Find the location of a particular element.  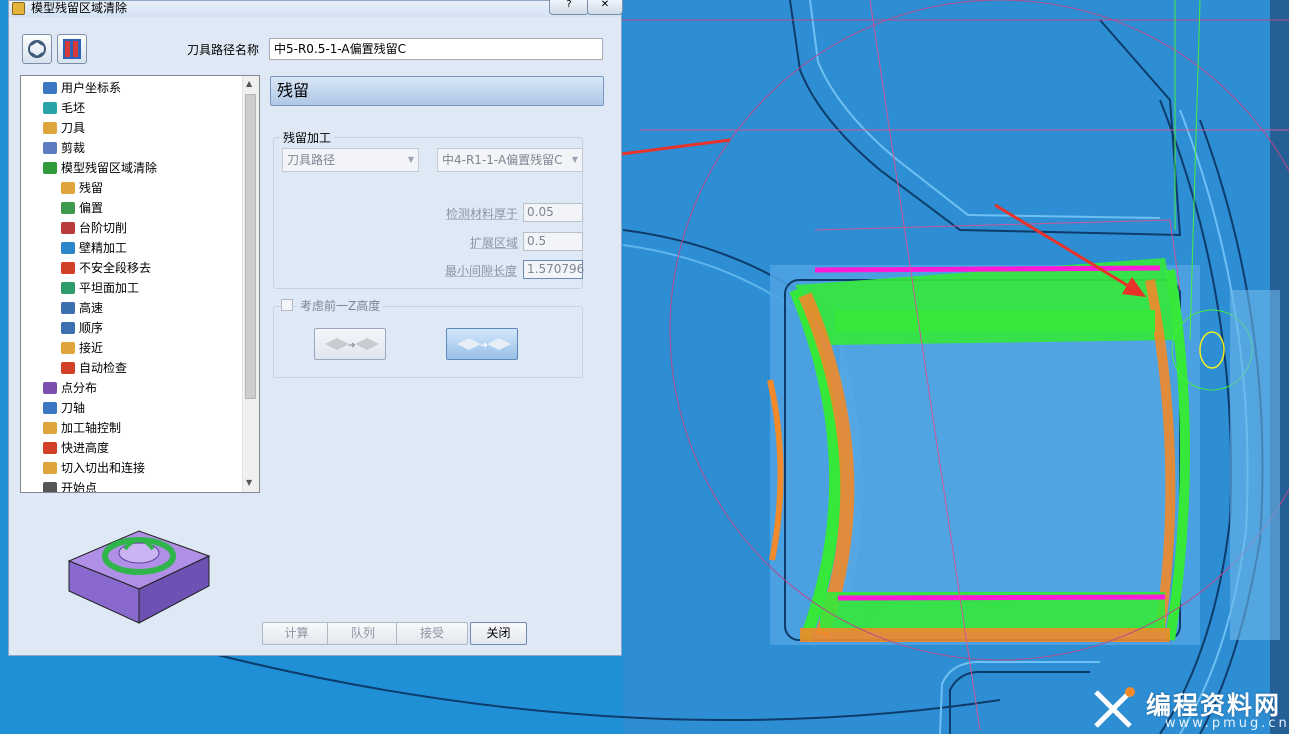

rest-icon is located at coordinates (68, 188).